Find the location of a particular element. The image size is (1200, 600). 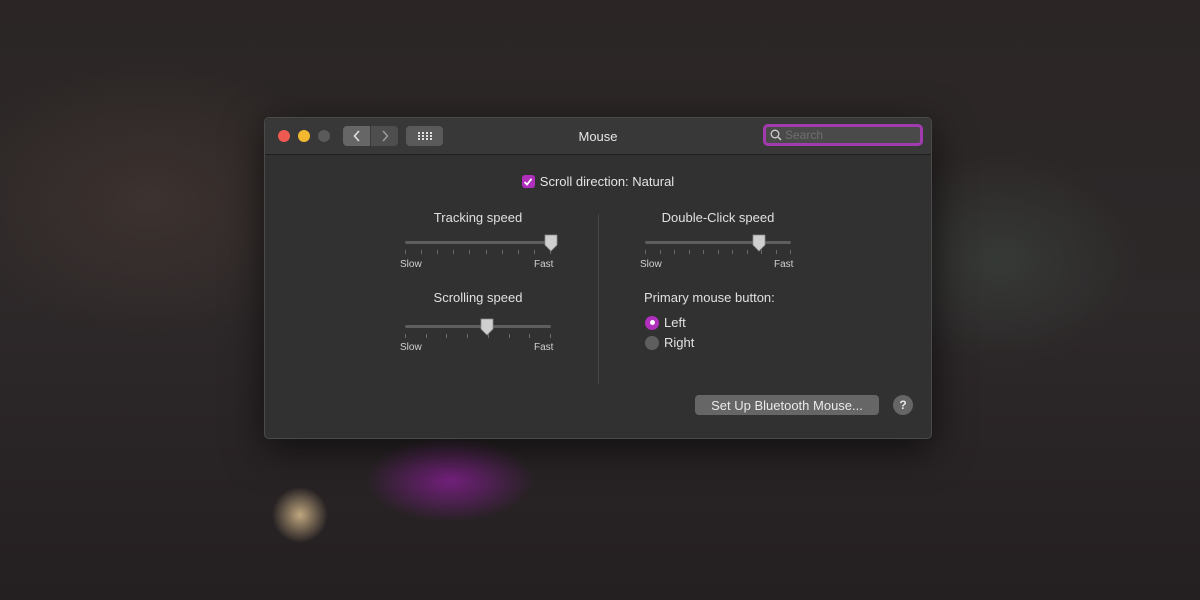

scrolling-fast-label: Fast is located at coordinates (544, 347).